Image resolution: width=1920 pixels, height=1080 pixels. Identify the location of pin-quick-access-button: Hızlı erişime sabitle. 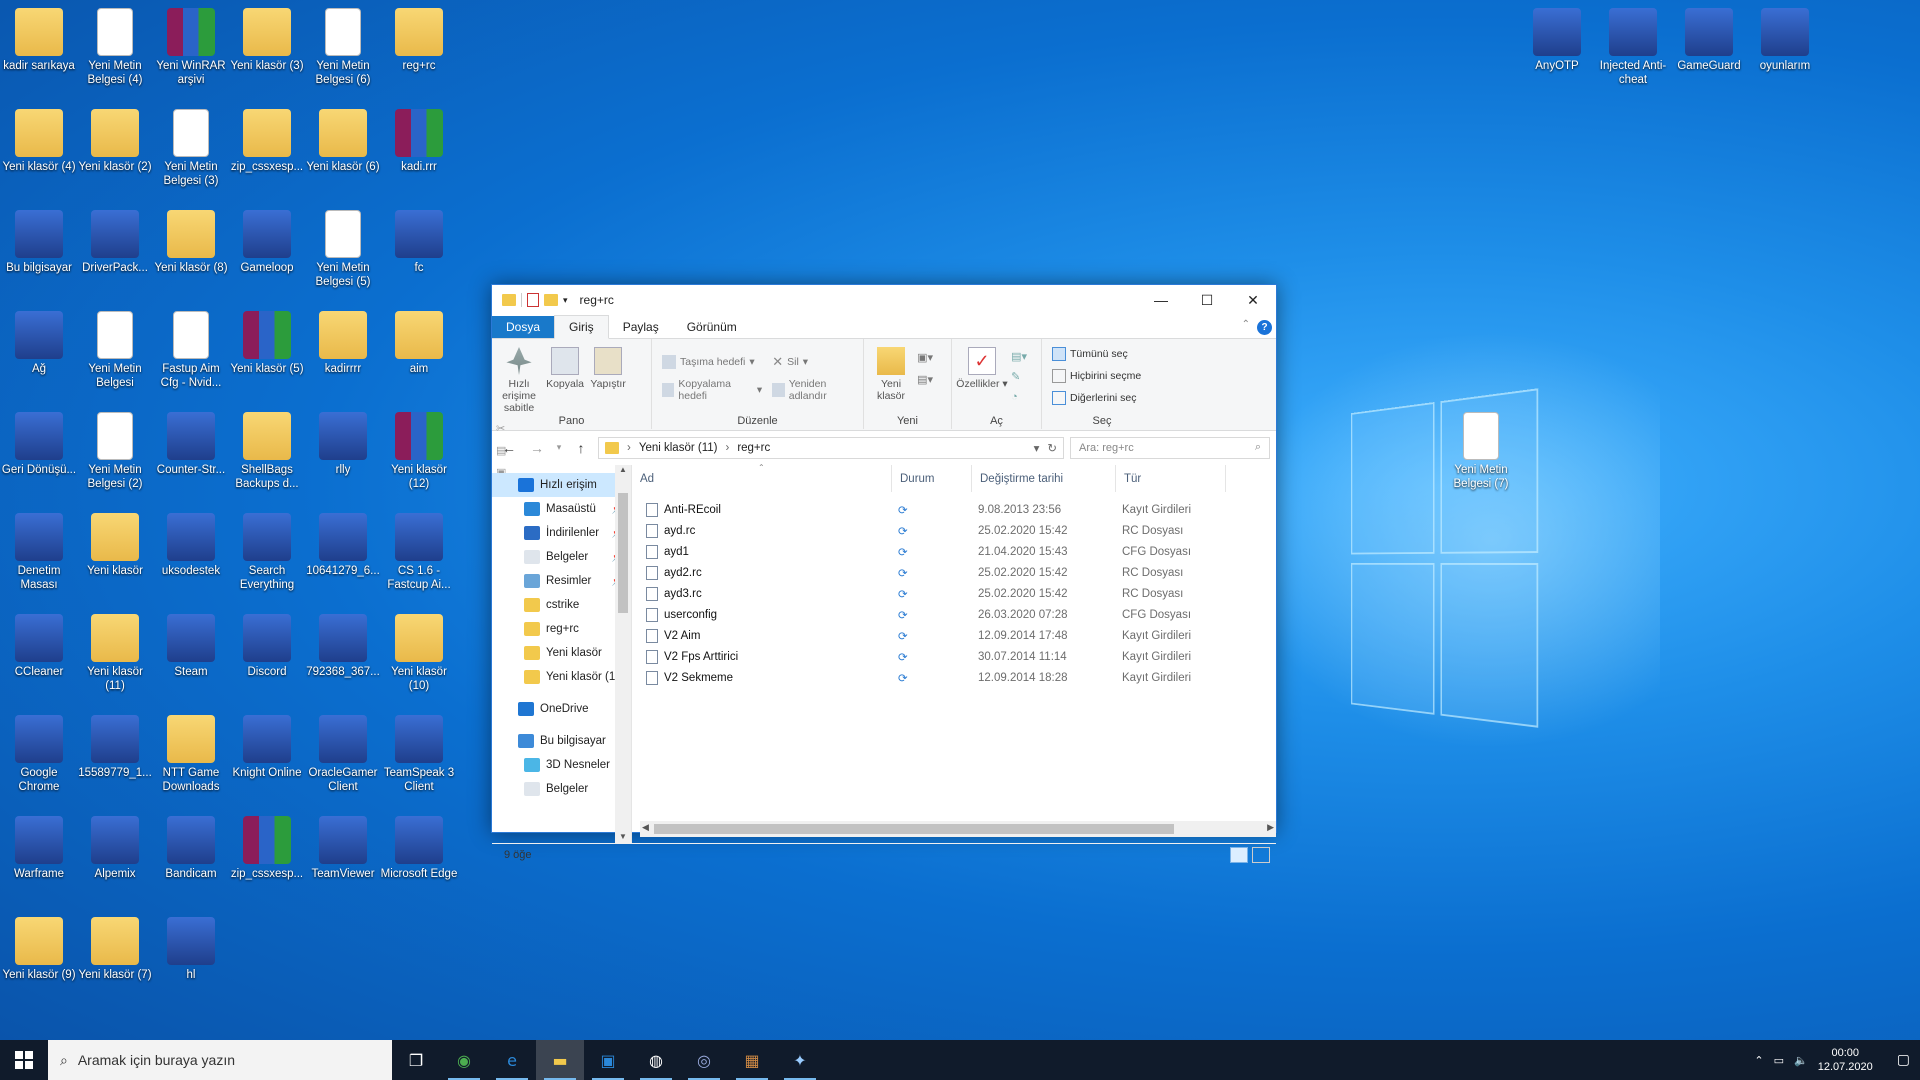
(519, 378).